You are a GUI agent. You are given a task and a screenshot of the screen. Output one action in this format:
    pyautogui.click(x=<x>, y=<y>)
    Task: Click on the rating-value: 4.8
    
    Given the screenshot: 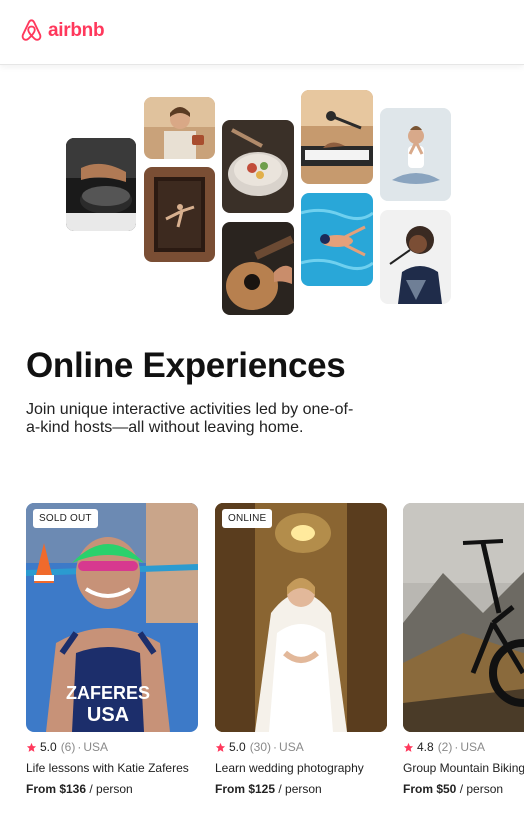 What is the action you would take?
    pyautogui.click(x=425, y=747)
    